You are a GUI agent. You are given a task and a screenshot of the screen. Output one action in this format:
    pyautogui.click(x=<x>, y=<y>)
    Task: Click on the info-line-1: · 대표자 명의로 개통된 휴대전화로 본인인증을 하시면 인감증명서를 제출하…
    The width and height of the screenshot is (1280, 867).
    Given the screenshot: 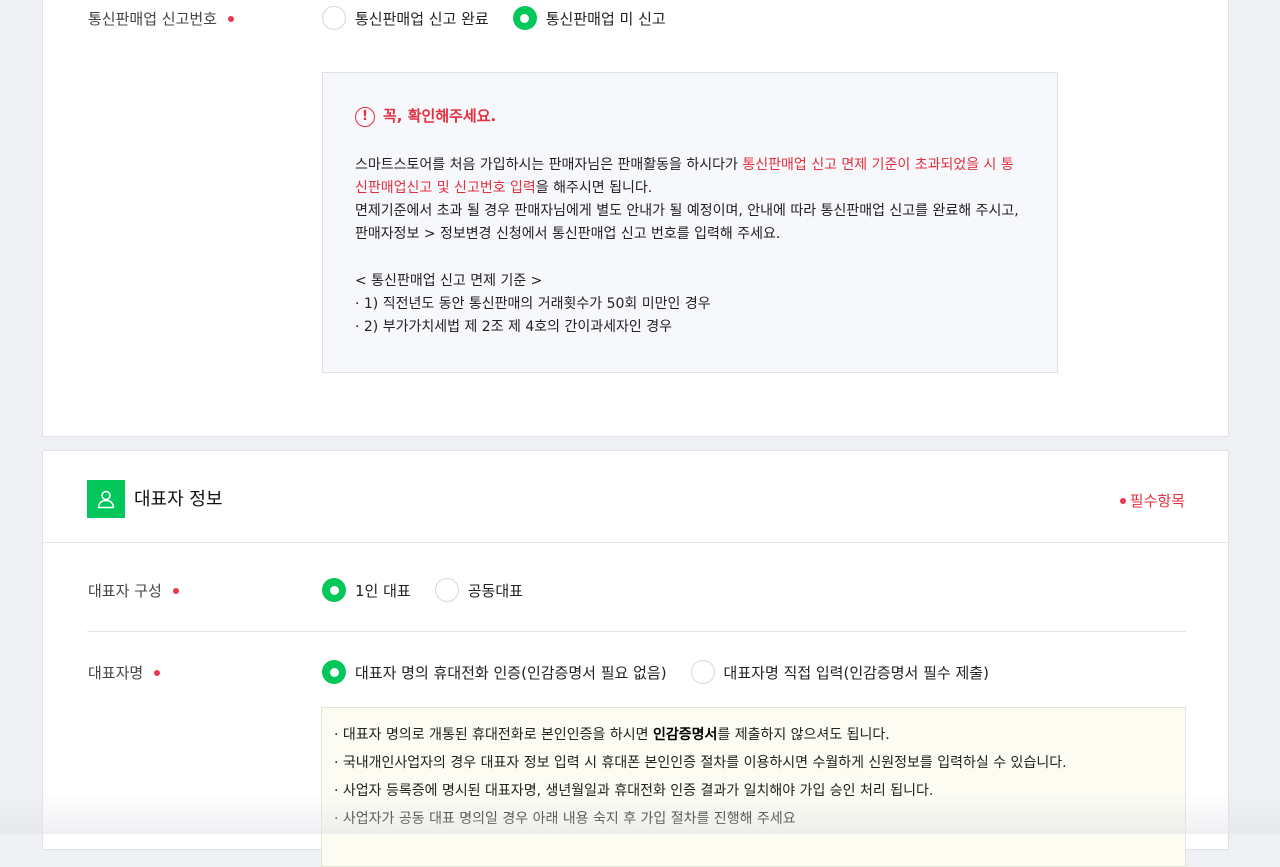 What is the action you would take?
    pyautogui.click(x=759, y=735)
    